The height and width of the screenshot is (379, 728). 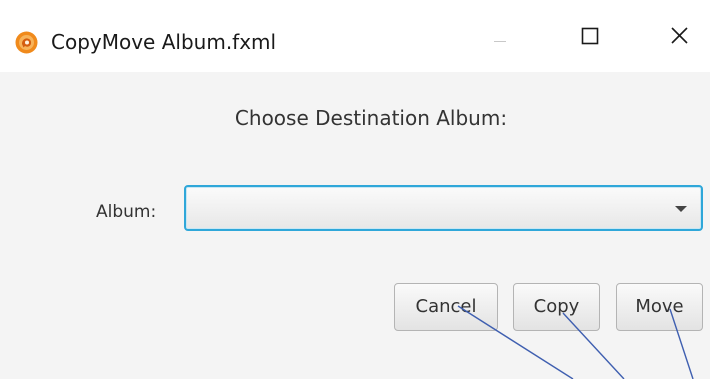 I want to click on minimize-icon, so click(x=500, y=41).